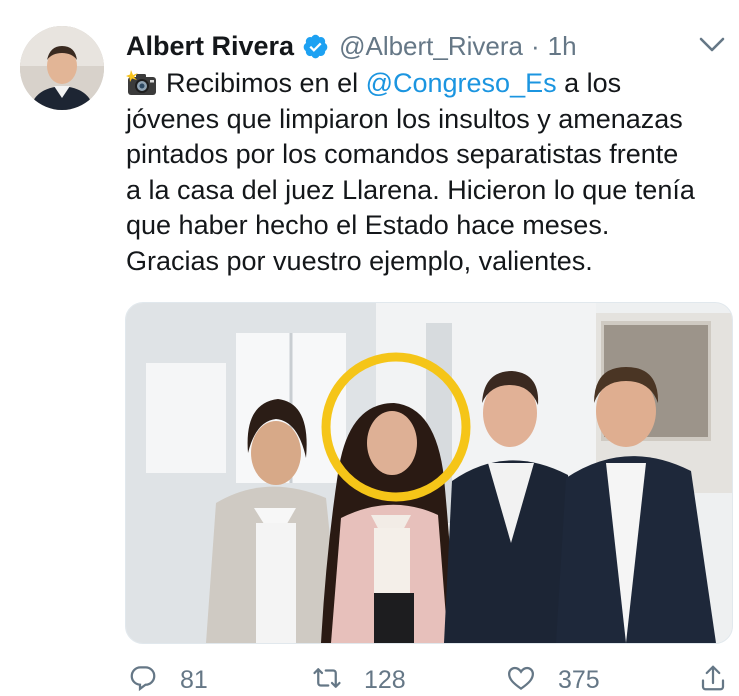 This screenshot has width=739, height=696. I want to click on share-button, so click(713, 678).